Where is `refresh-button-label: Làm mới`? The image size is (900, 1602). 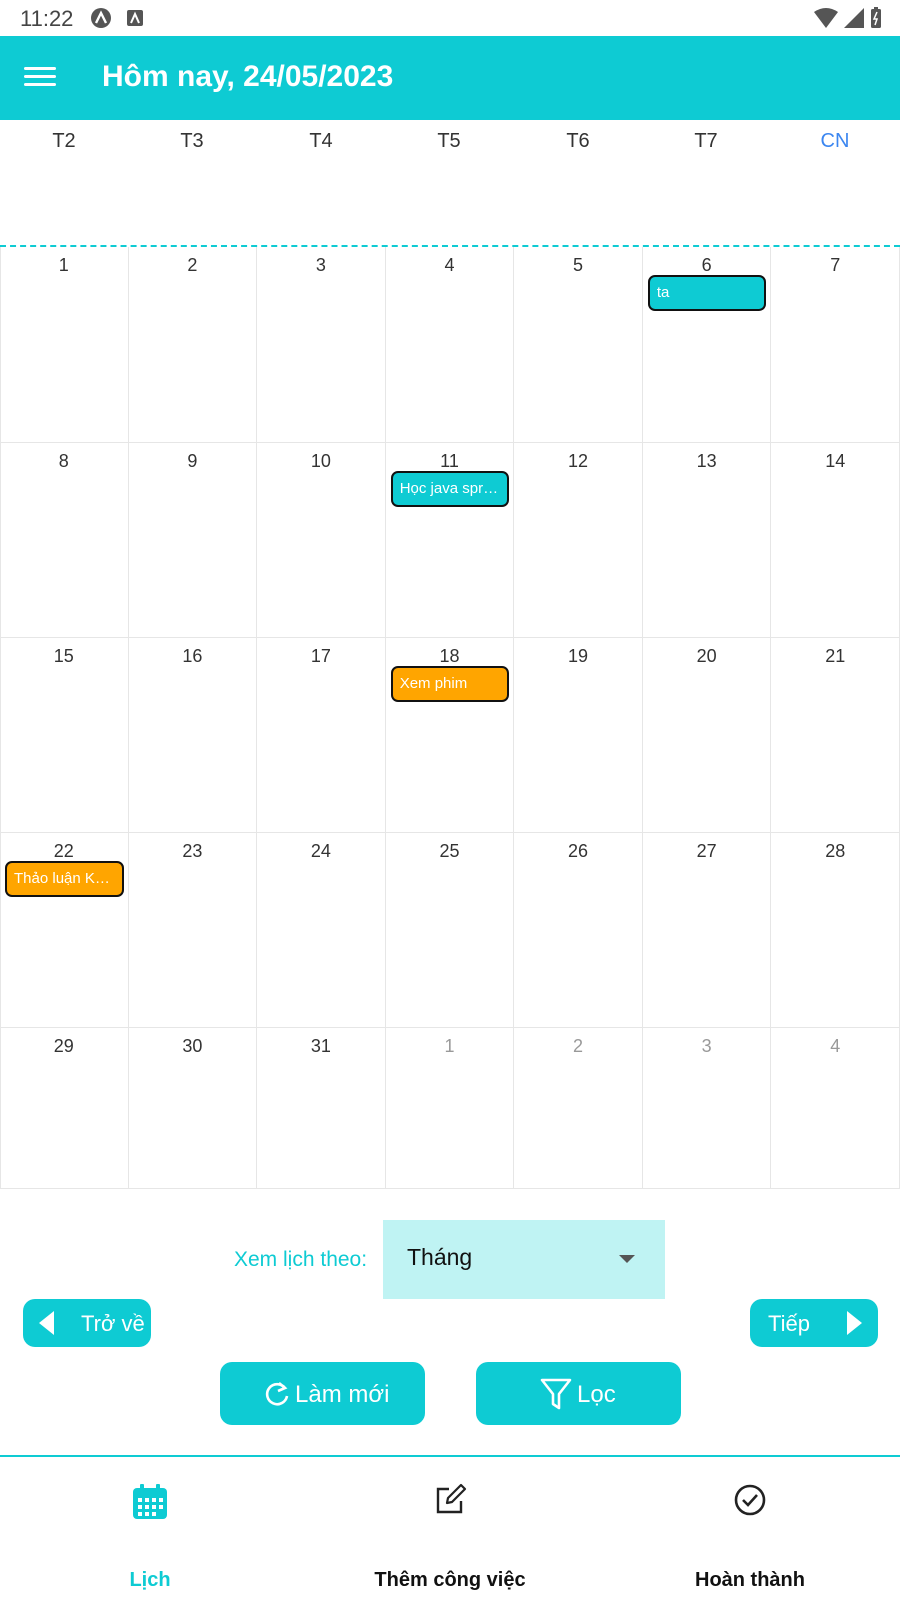
refresh-button-label: Làm mới is located at coordinates (342, 1394).